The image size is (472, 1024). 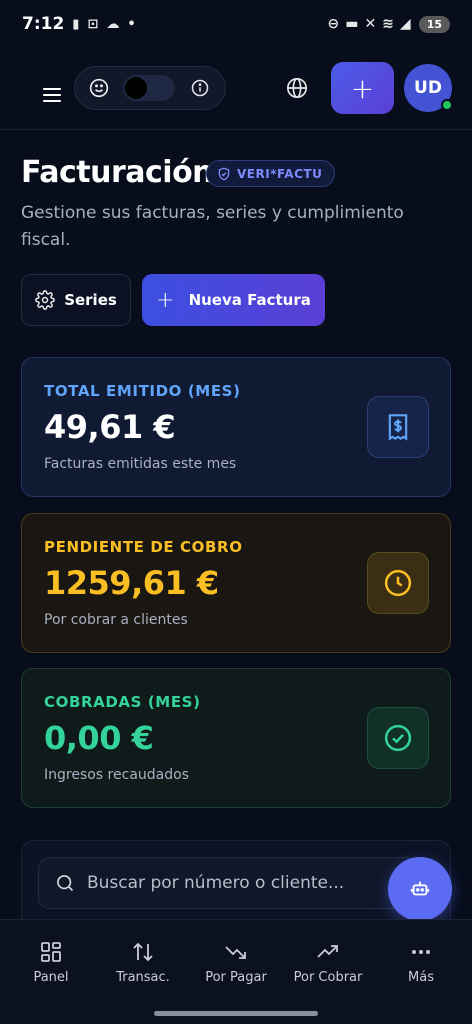 What do you see at coordinates (421, 952) in the screenshot?
I see `more-dots-icon` at bounding box center [421, 952].